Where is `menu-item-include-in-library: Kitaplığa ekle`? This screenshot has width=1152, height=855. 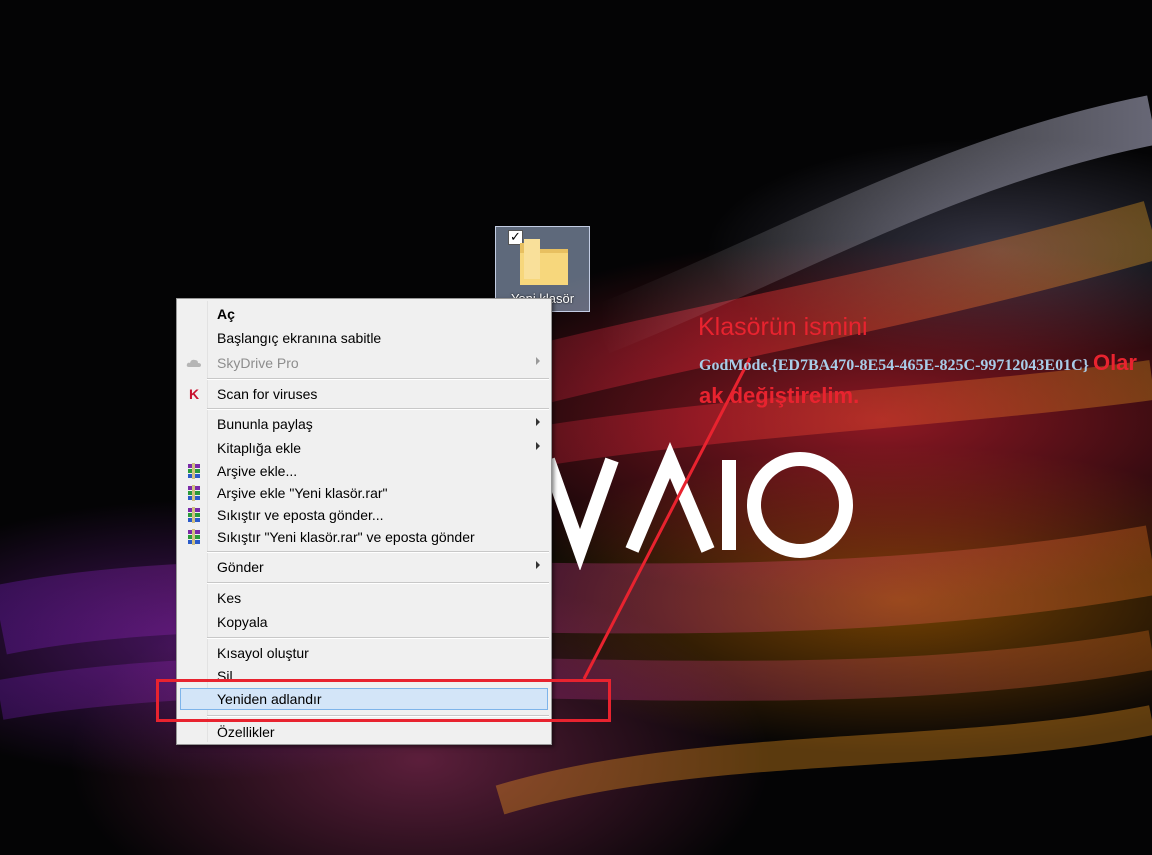 menu-item-include-in-library: Kitaplığa ekle is located at coordinates (364, 448).